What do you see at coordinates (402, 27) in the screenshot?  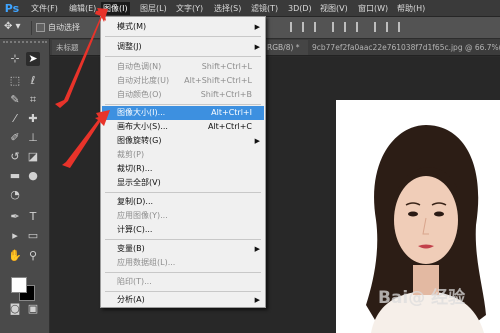 I see `distribute-right-icon` at bounding box center [402, 27].